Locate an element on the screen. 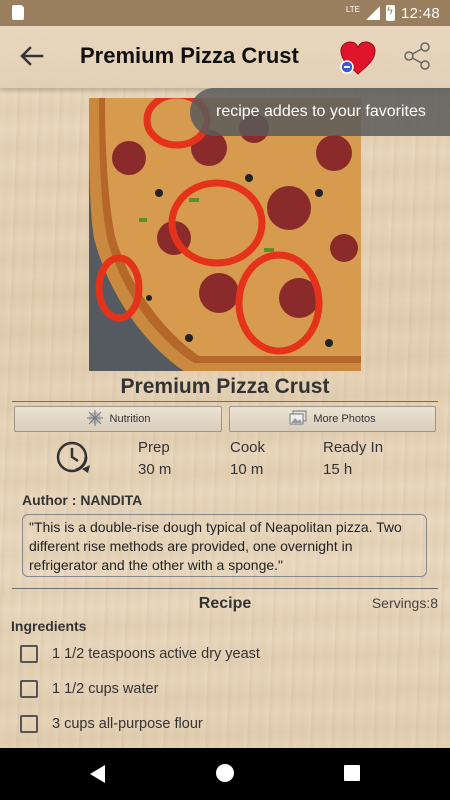 The image size is (450, 800). ingredient-item: 1 1/2 cups water is located at coordinates (89, 689).